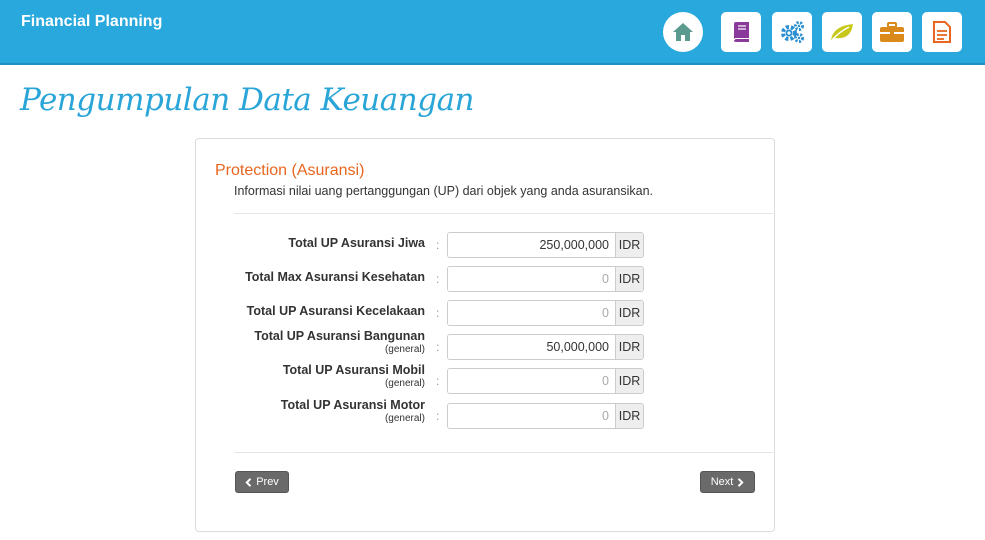 The image size is (985, 540). I want to click on asuransi-kecelakaan-input, so click(531, 313).